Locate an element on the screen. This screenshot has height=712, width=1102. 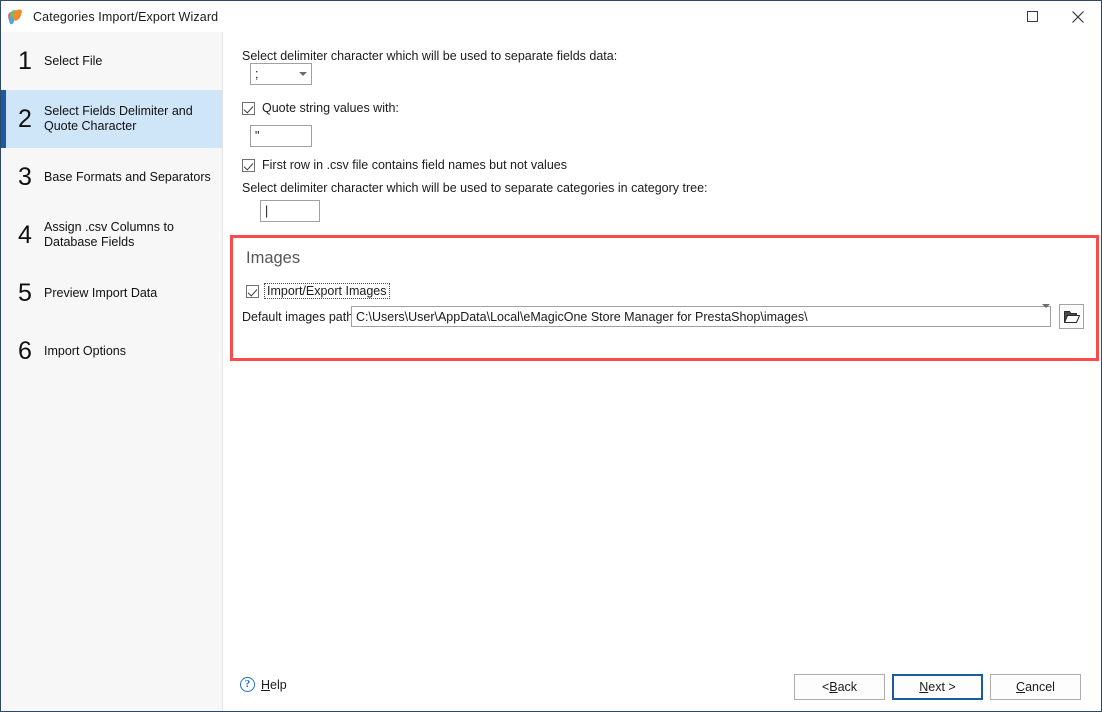
help-link: ? Help is located at coordinates (263, 684).